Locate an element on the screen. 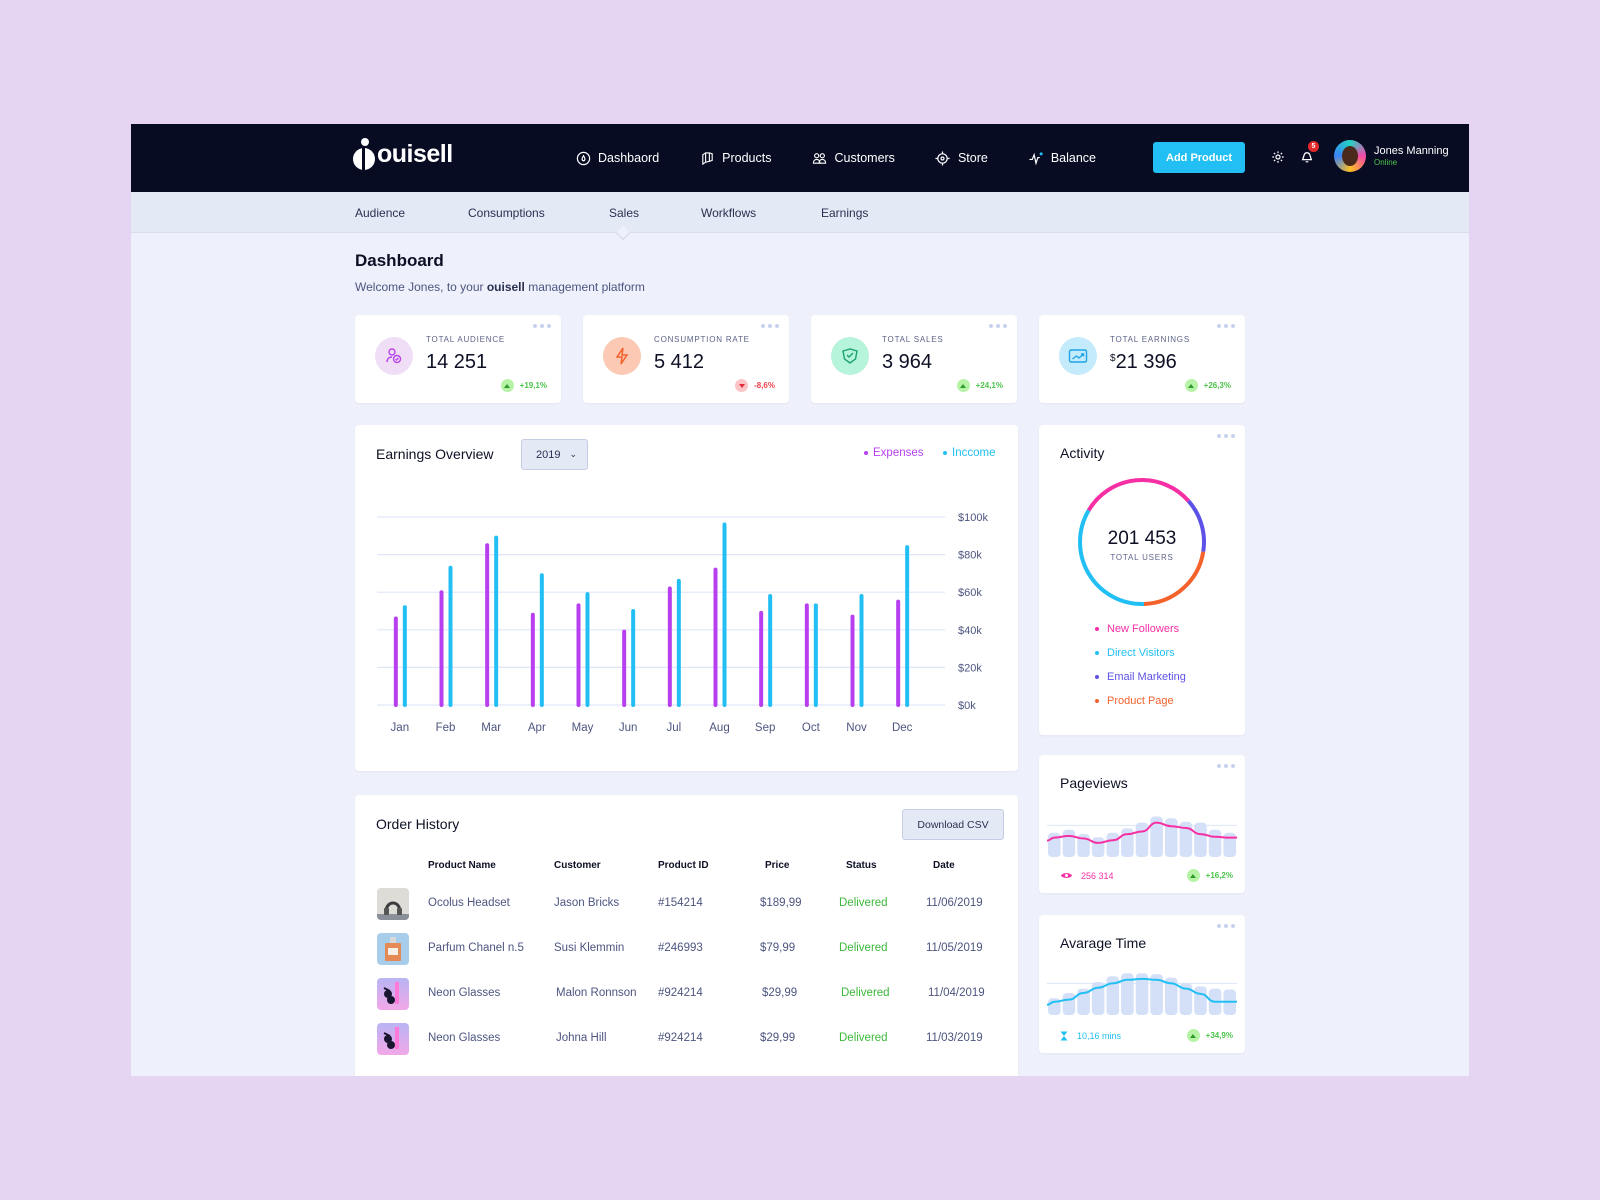 The height and width of the screenshot is (1200, 1600). x-tick-label: Dec is located at coordinates (902, 728).